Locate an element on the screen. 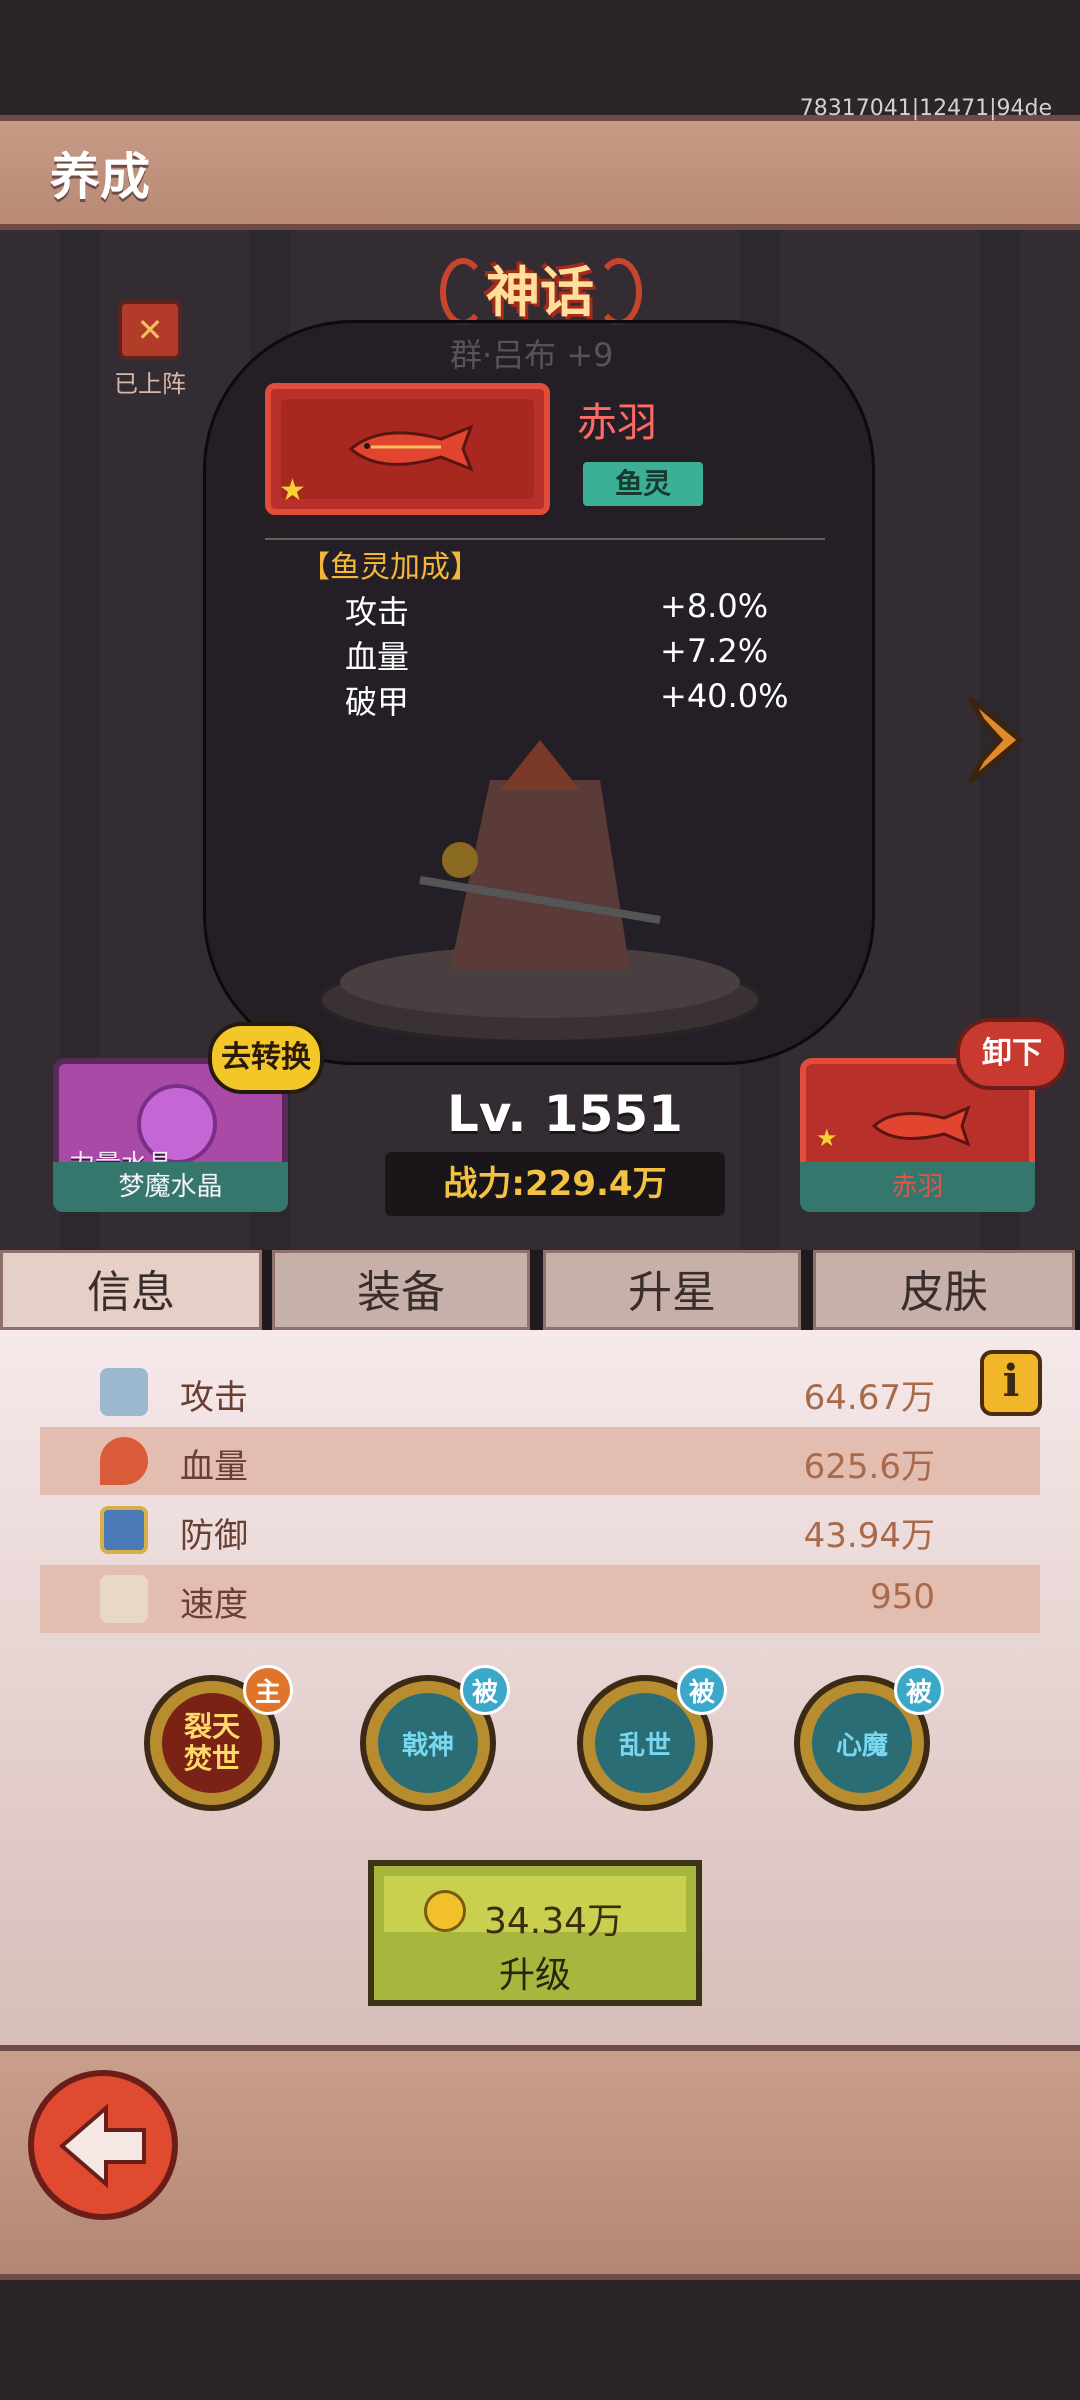 Image resolution: width=1080 pixels, height=2400 pixels. stat-label: 血量 is located at coordinates (214, 1467).